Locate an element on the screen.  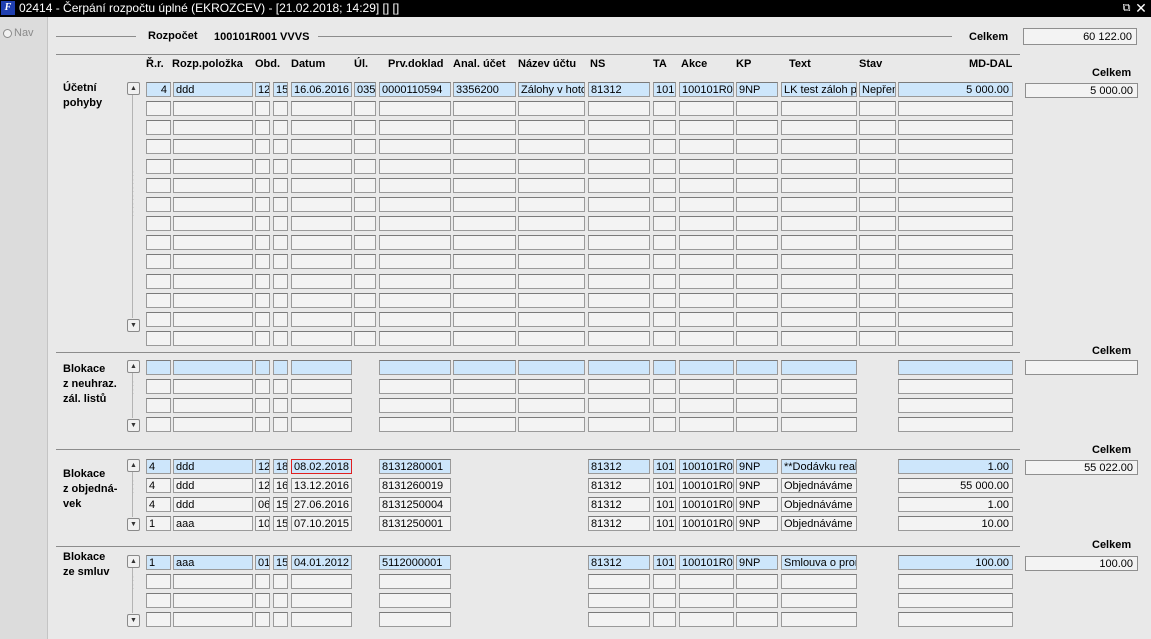
table-cell: Nepřeneseno is located at coordinates (877, 89).